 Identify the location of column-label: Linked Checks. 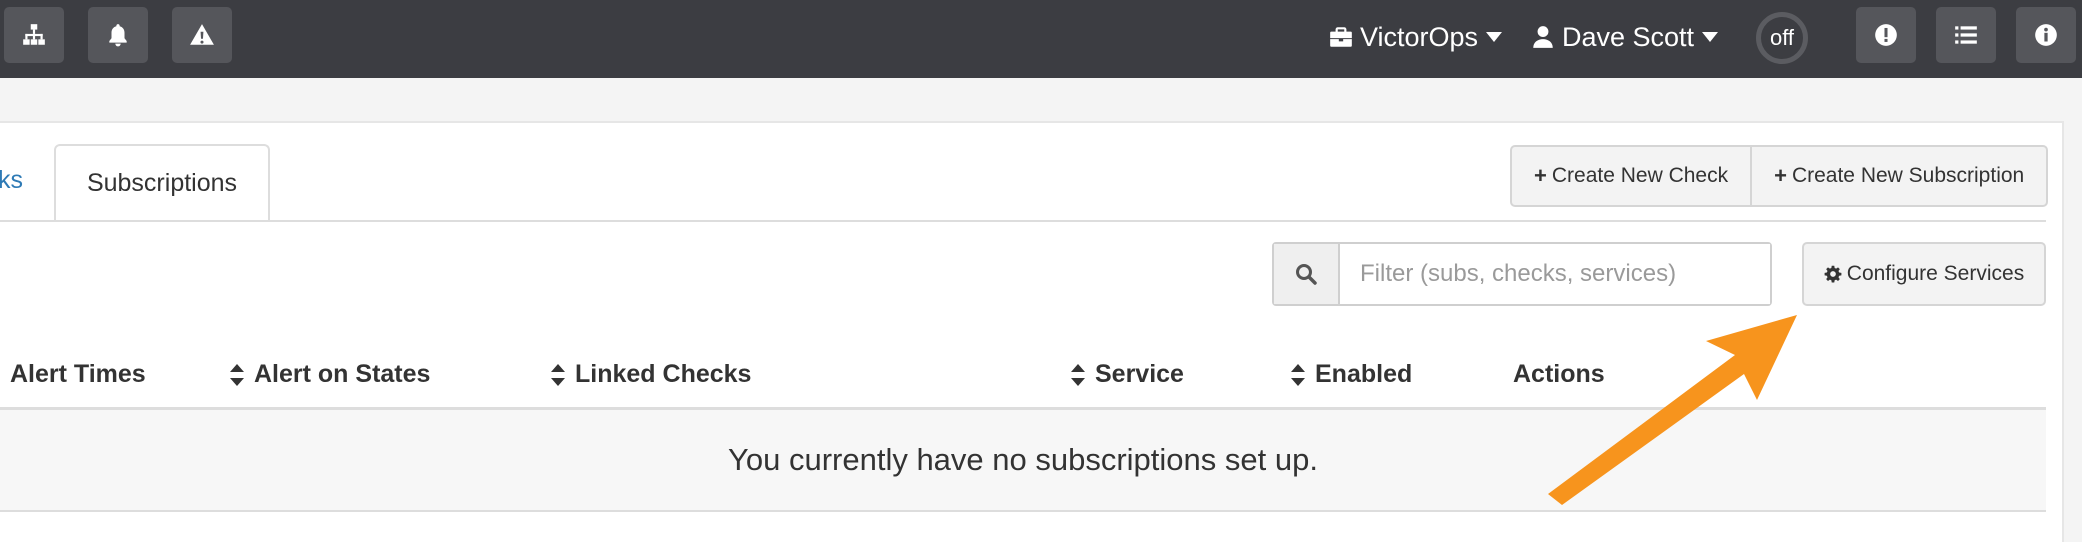
(663, 374).